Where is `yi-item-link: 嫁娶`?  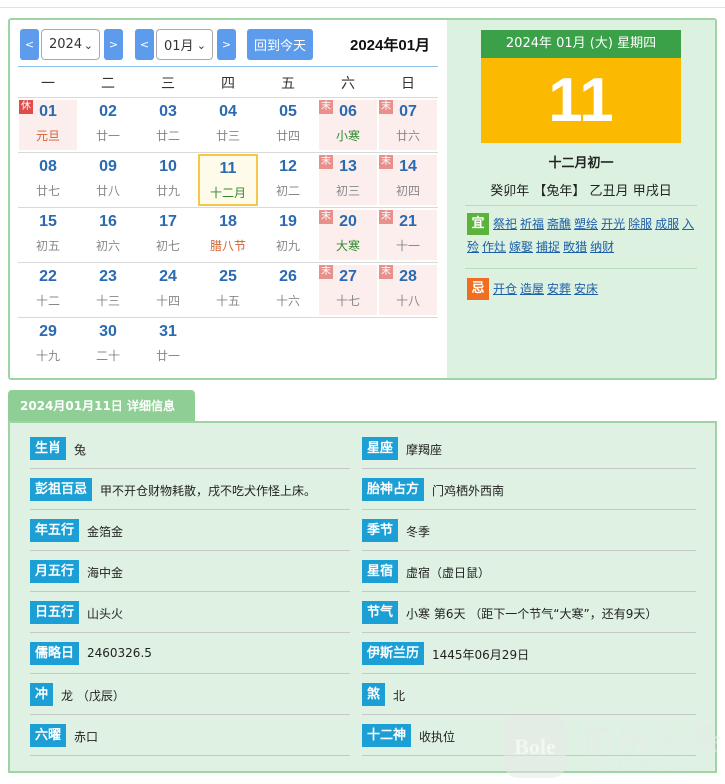
yi-item-link: 嫁娶 is located at coordinates (521, 247).